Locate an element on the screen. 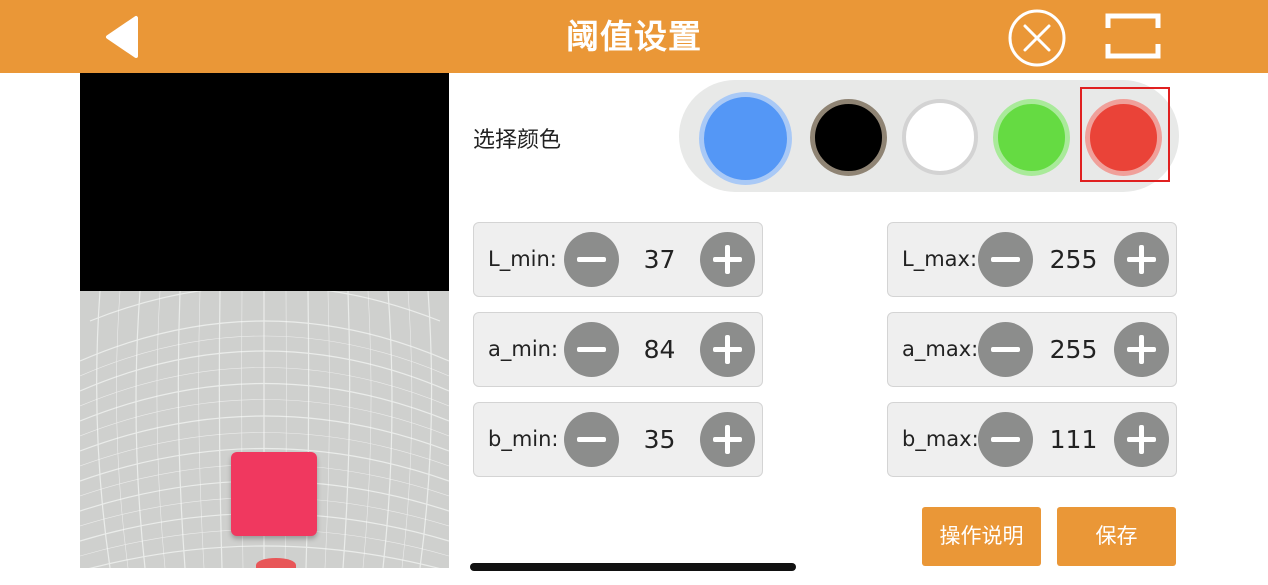  close-circle-icon is located at coordinates (1037, 38).